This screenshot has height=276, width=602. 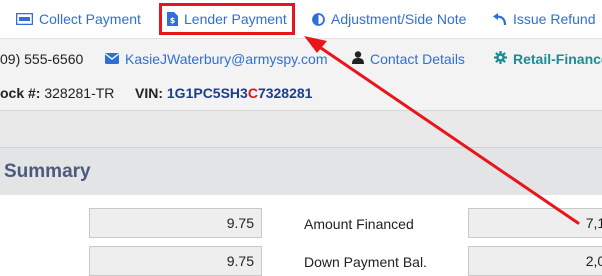 What do you see at coordinates (500, 19) in the screenshot?
I see `undo-arrow-icon` at bounding box center [500, 19].